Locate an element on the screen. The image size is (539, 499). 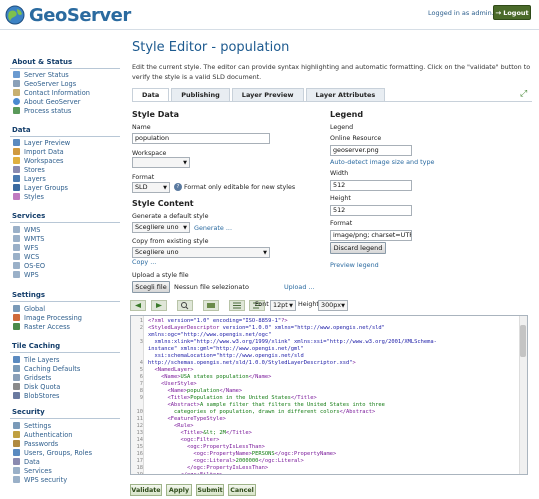
sidebar-item-wps: WPS is located at coordinates (26, 274).